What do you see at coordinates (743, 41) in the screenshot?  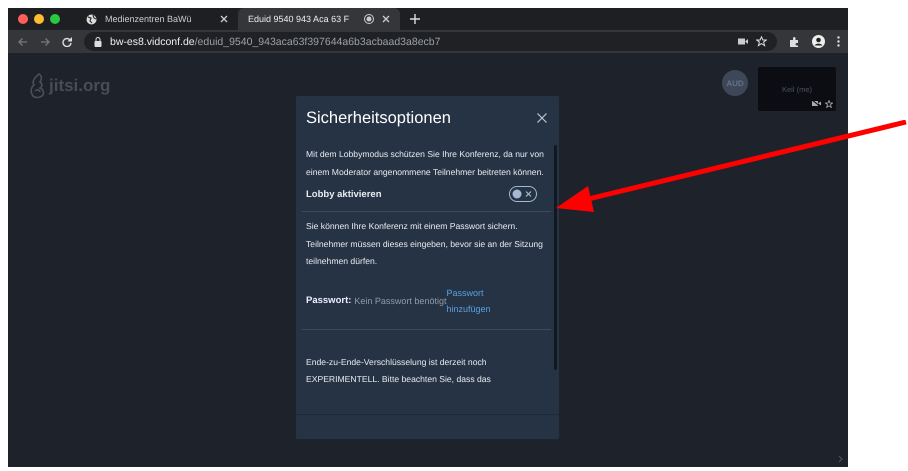 I see `camera-icon` at bounding box center [743, 41].